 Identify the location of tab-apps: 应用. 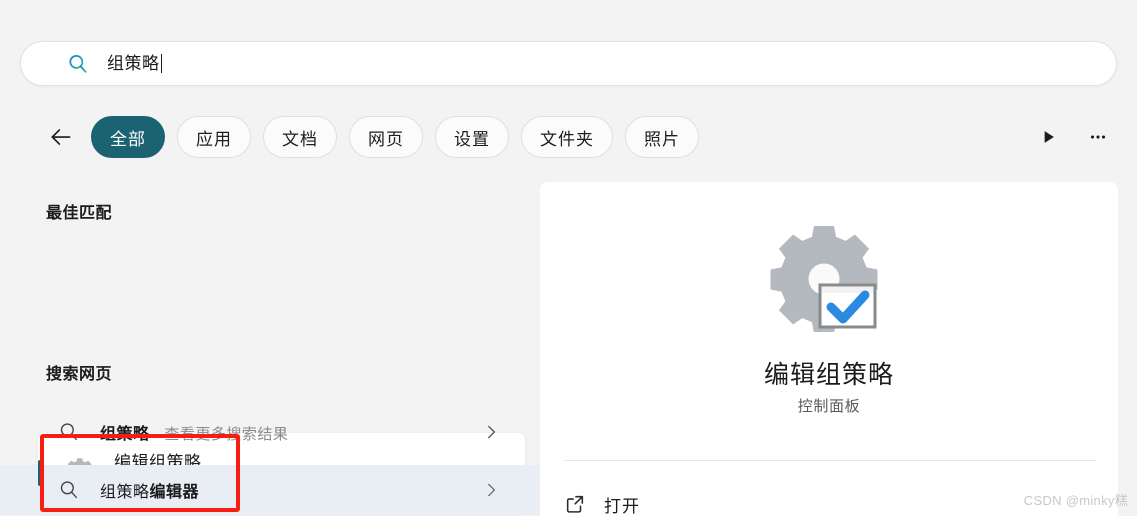
(214, 137).